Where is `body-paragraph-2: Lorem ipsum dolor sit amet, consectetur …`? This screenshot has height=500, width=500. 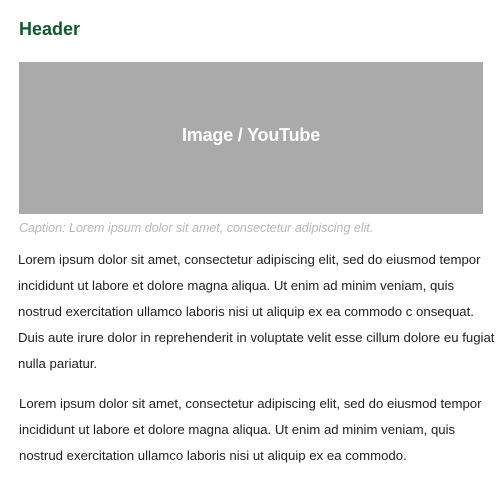
body-paragraph-2: Lorem ipsum dolor sit amet, consectetur … is located at coordinates (250, 429).